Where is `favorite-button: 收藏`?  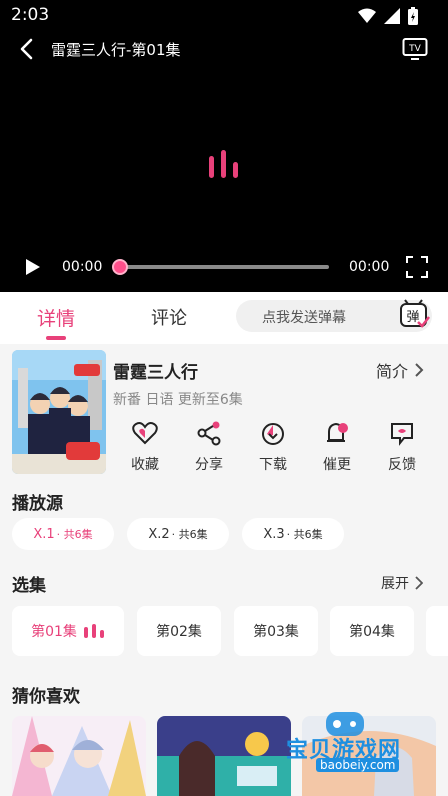 favorite-button: 收藏 is located at coordinates (145, 447).